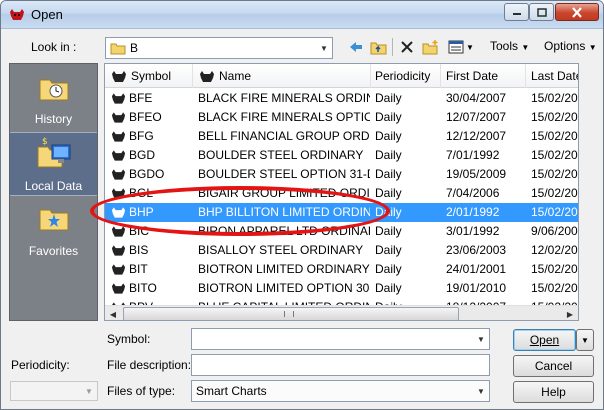 The height and width of the screenshot is (410, 604). I want to click on help-button-label: Help, so click(553, 392).